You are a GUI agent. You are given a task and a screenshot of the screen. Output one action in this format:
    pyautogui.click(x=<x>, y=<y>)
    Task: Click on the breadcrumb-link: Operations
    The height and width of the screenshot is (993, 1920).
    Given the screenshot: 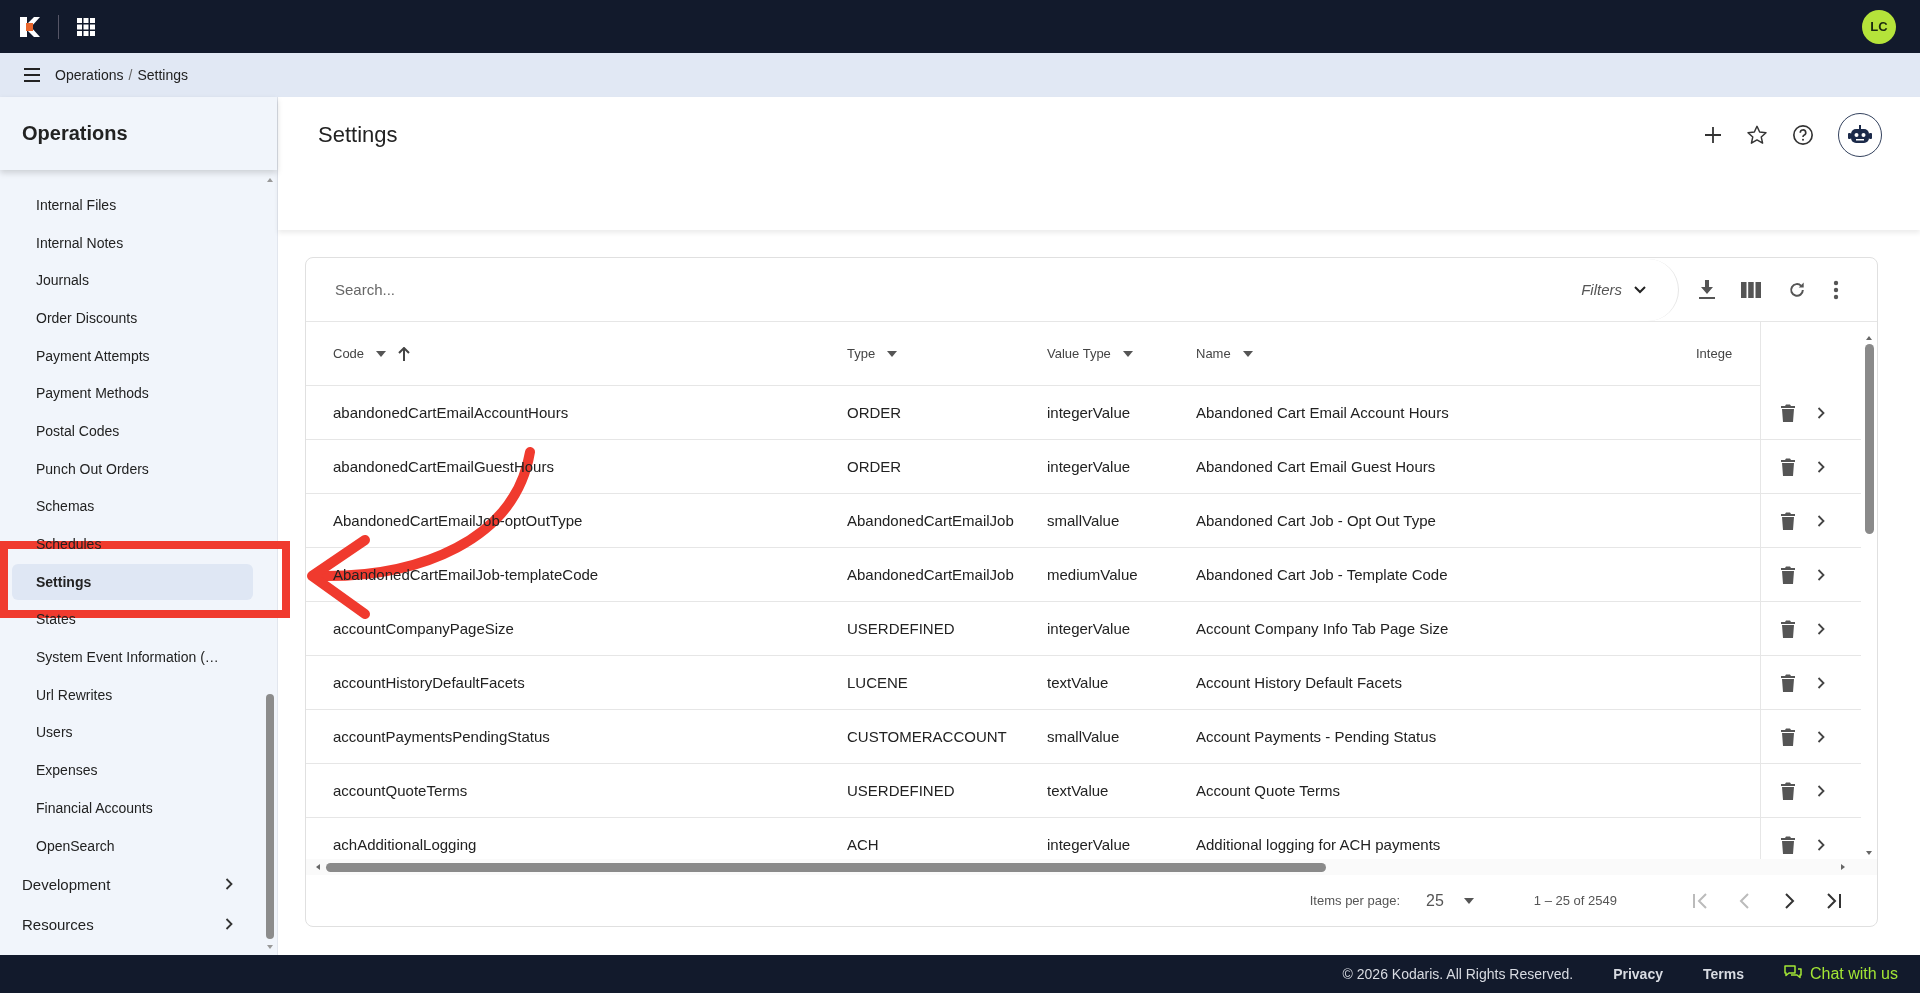 What is the action you would take?
    pyautogui.click(x=89, y=75)
    